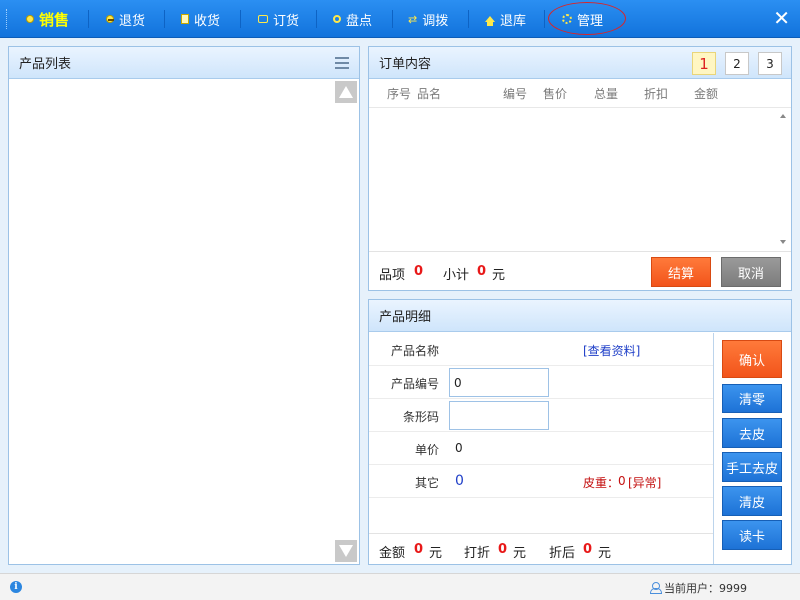  I want to click on manual-tare-button: 手工去皮, so click(752, 467).